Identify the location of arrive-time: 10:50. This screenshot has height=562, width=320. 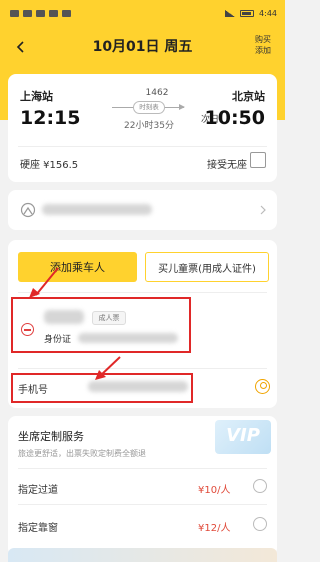
(234, 118).